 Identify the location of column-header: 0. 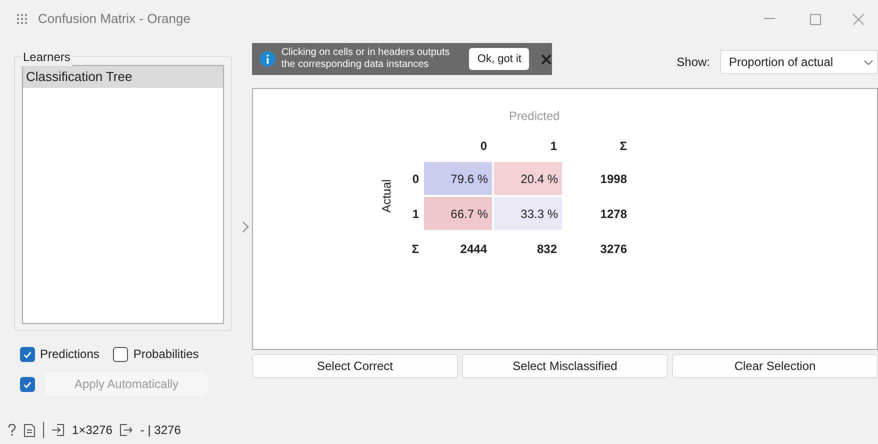
(458, 146).